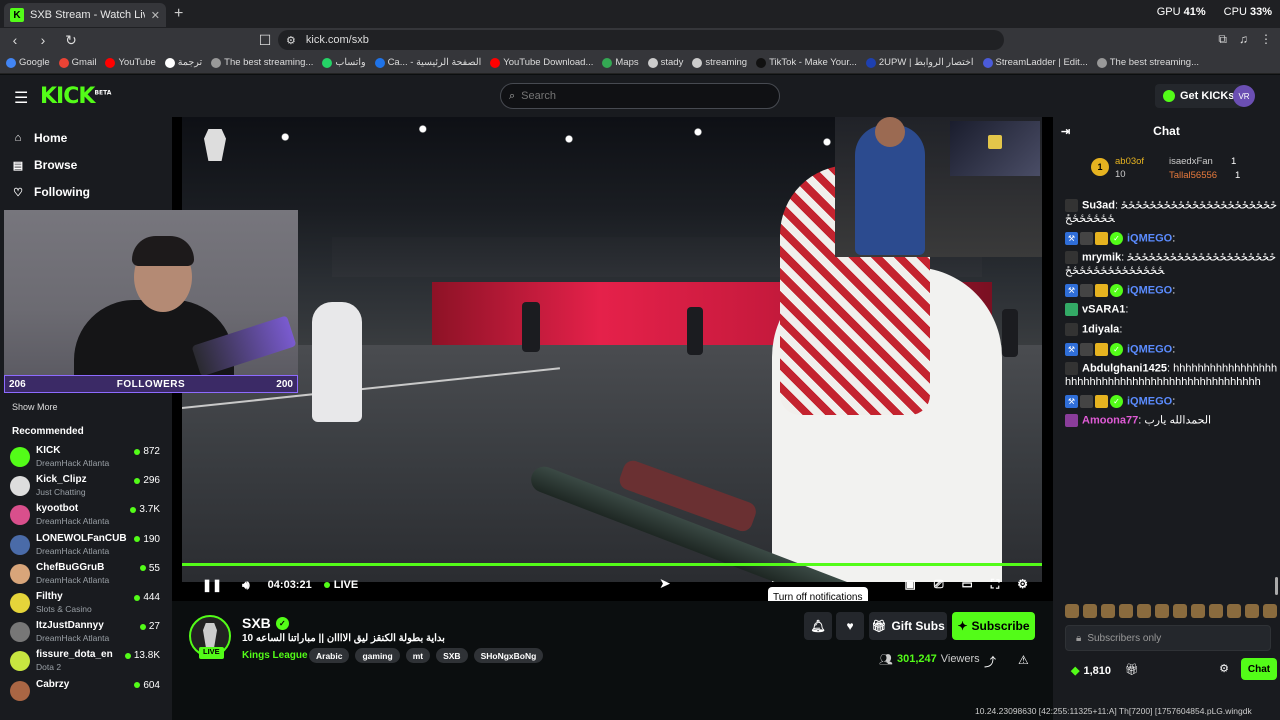  I want to click on bookmark-item: واتساب, so click(344, 62).